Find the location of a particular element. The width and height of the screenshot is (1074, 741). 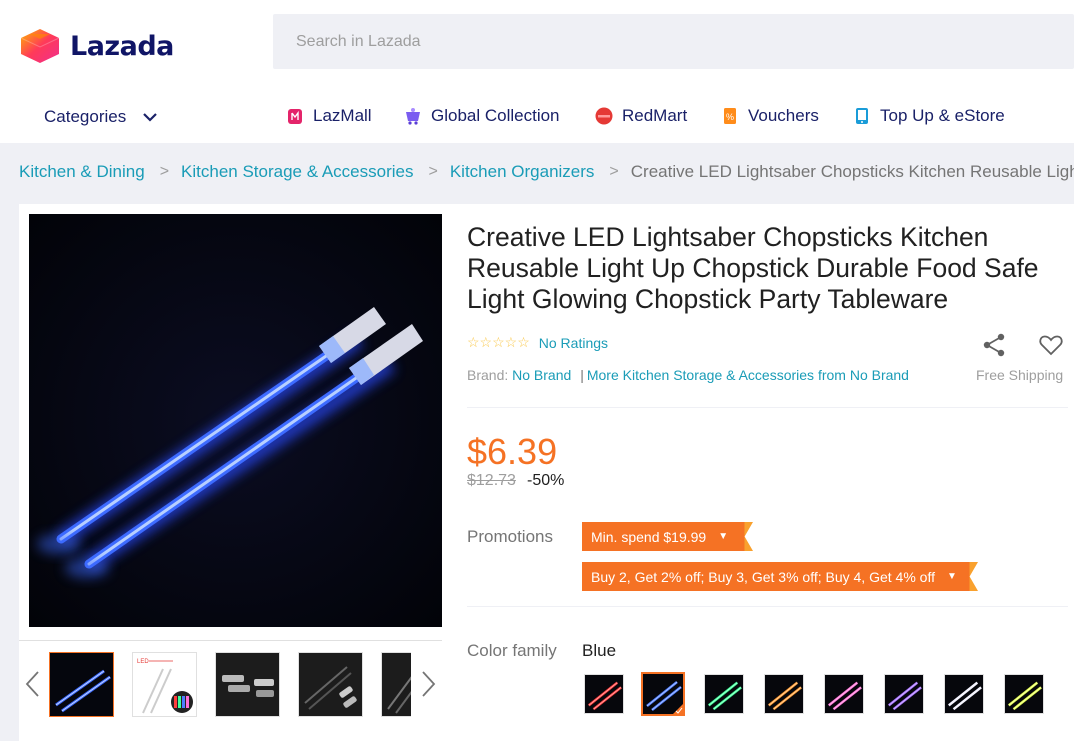

color-swatch-white is located at coordinates (964, 694).